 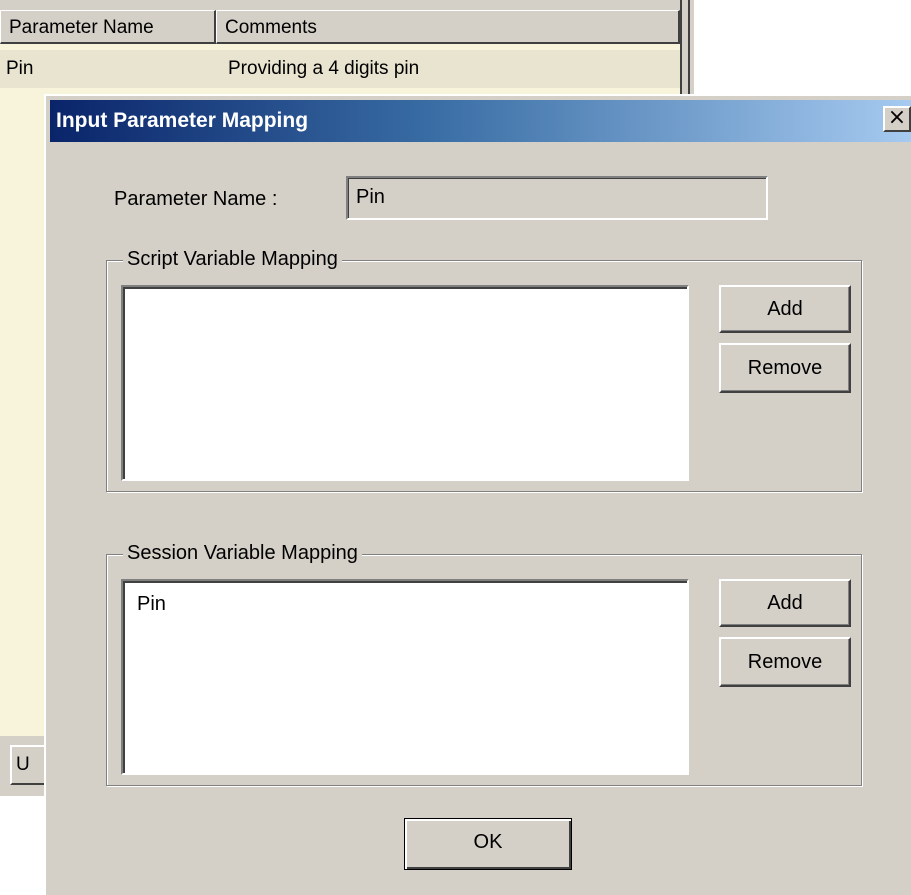 I want to click on session-add-button: Add, so click(x=785, y=603).